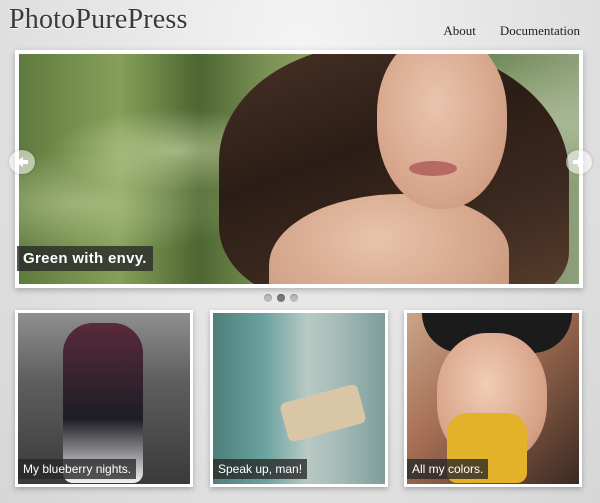  Describe the element at coordinates (540, 31) in the screenshot. I see `nav-link-documentation: Documentation` at that location.